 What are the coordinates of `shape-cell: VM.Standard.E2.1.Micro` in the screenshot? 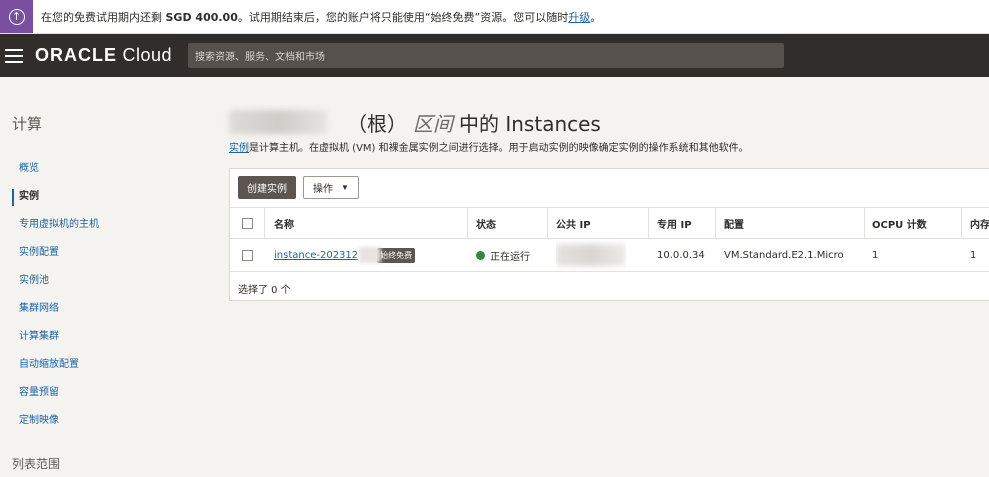 It's located at (784, 255).